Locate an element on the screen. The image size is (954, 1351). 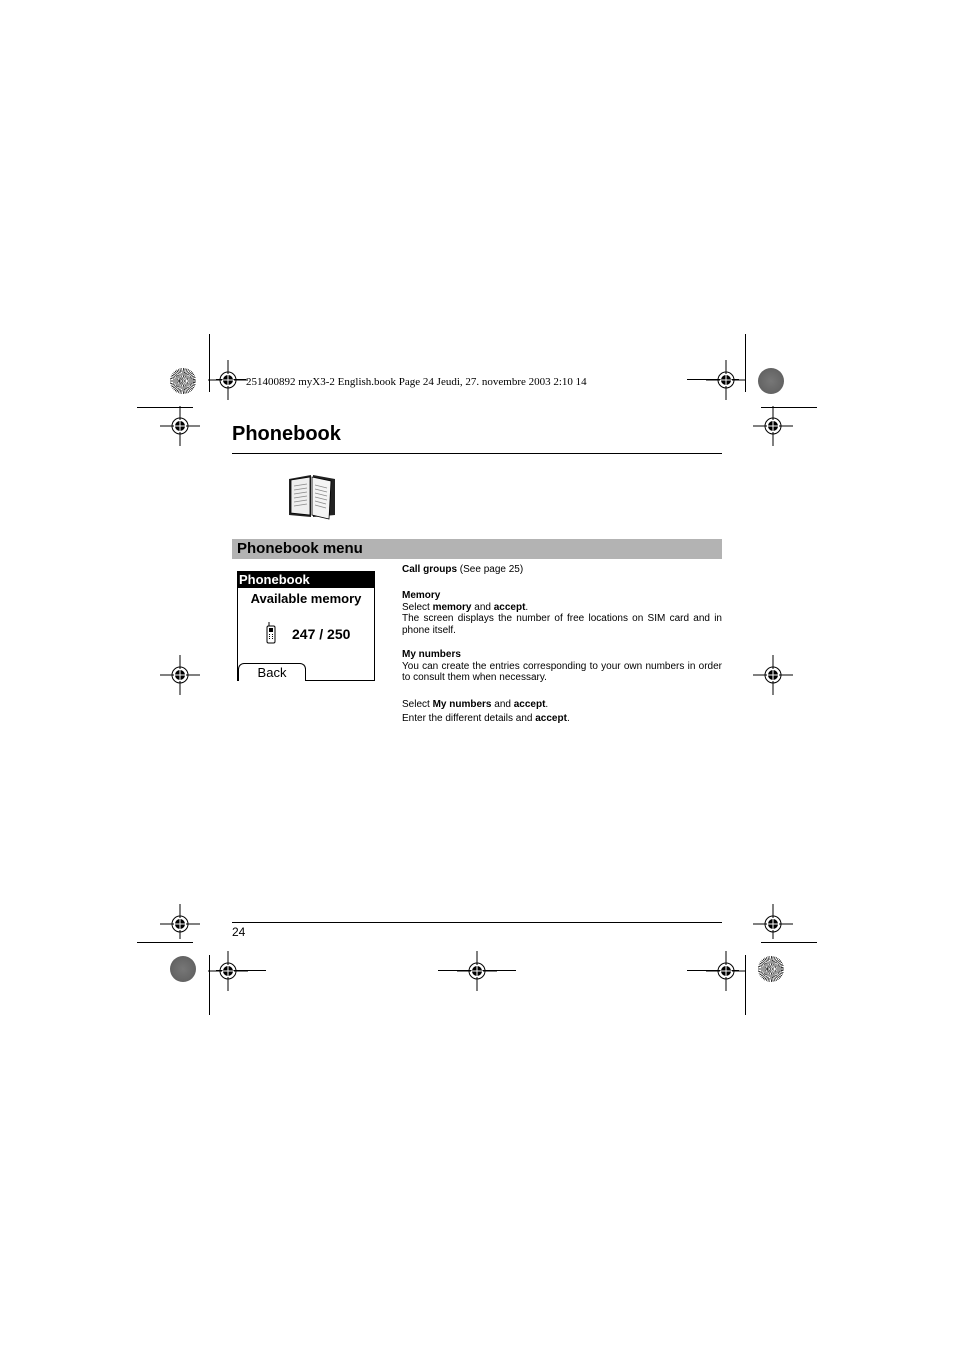
memory-heading: Memory is located at coordinates (421, 595).